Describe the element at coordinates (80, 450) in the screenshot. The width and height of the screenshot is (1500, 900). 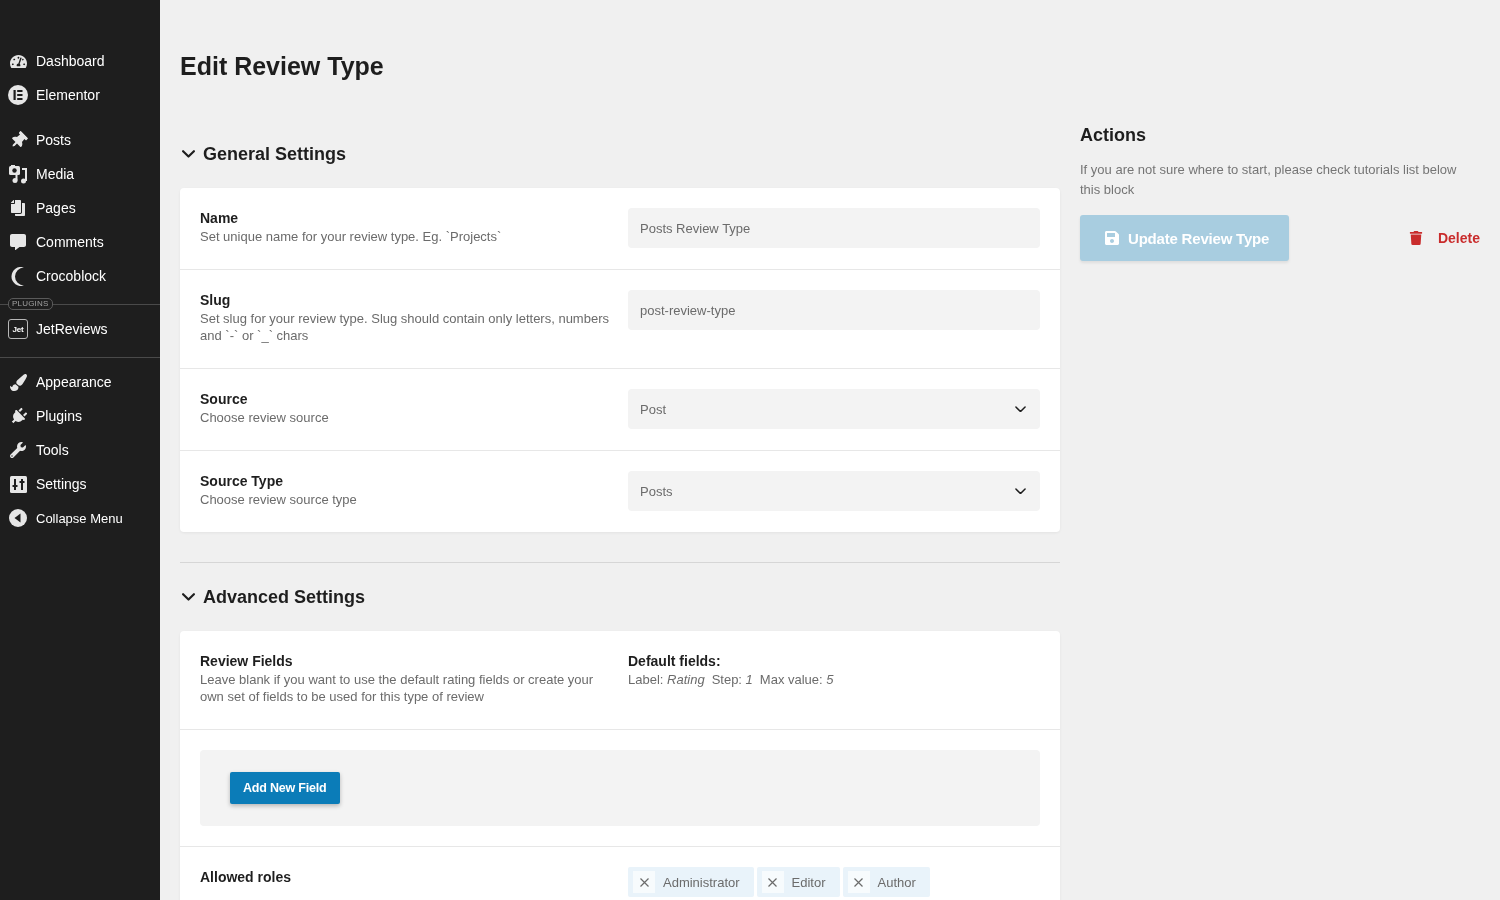
I see `sidebar-item: Tools` at that location.